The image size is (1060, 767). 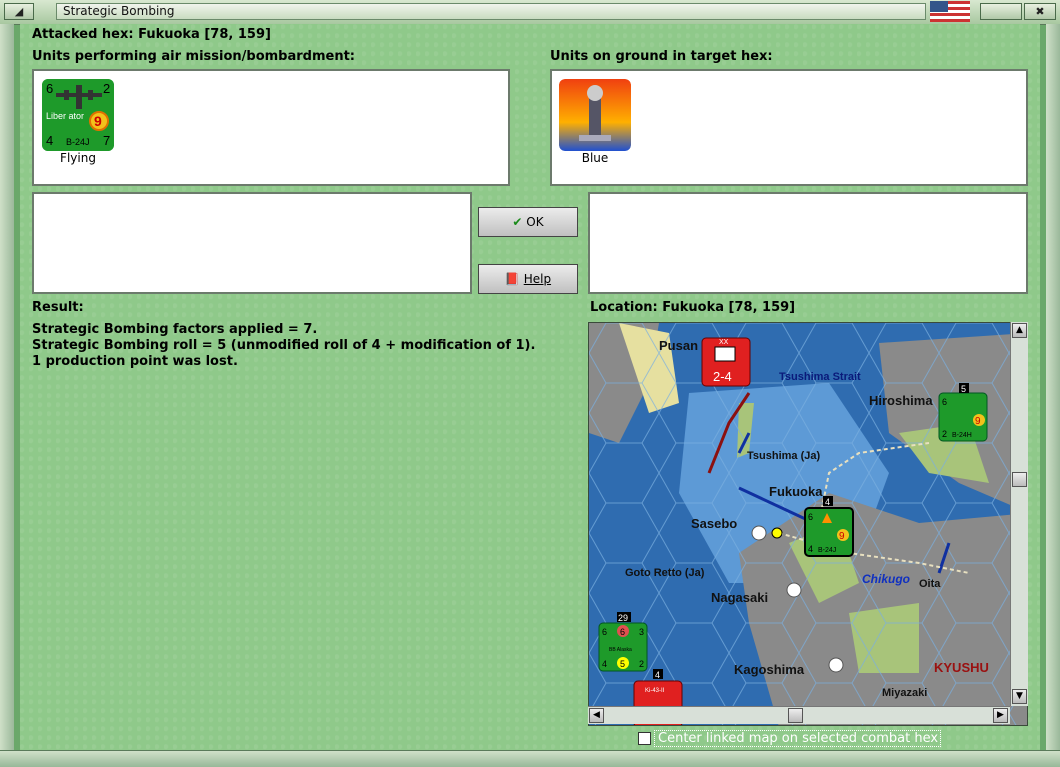 What do you see at coordinates (175, 329) in the screenshot?
I see `result-line: Strategic Bombing factors applied = 7.` at bounding box center [175, 329].